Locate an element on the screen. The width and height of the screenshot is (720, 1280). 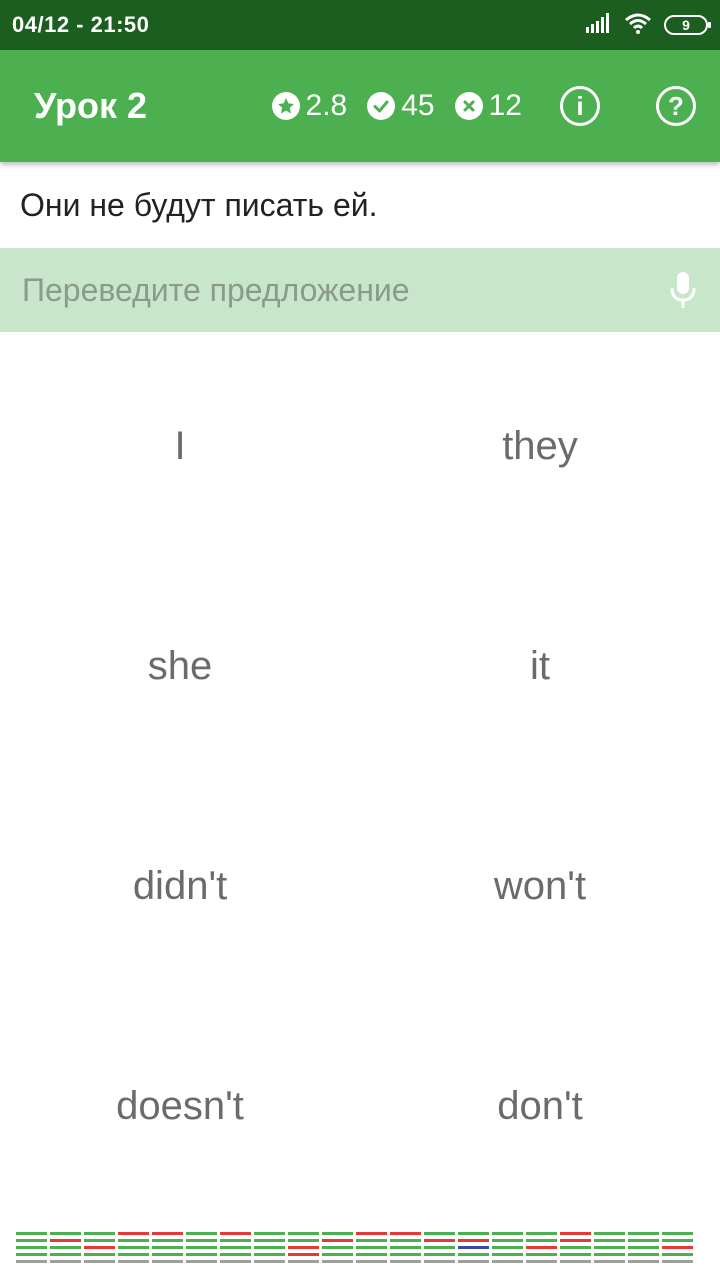
microphone-icon is located at coordinates (683, 290).